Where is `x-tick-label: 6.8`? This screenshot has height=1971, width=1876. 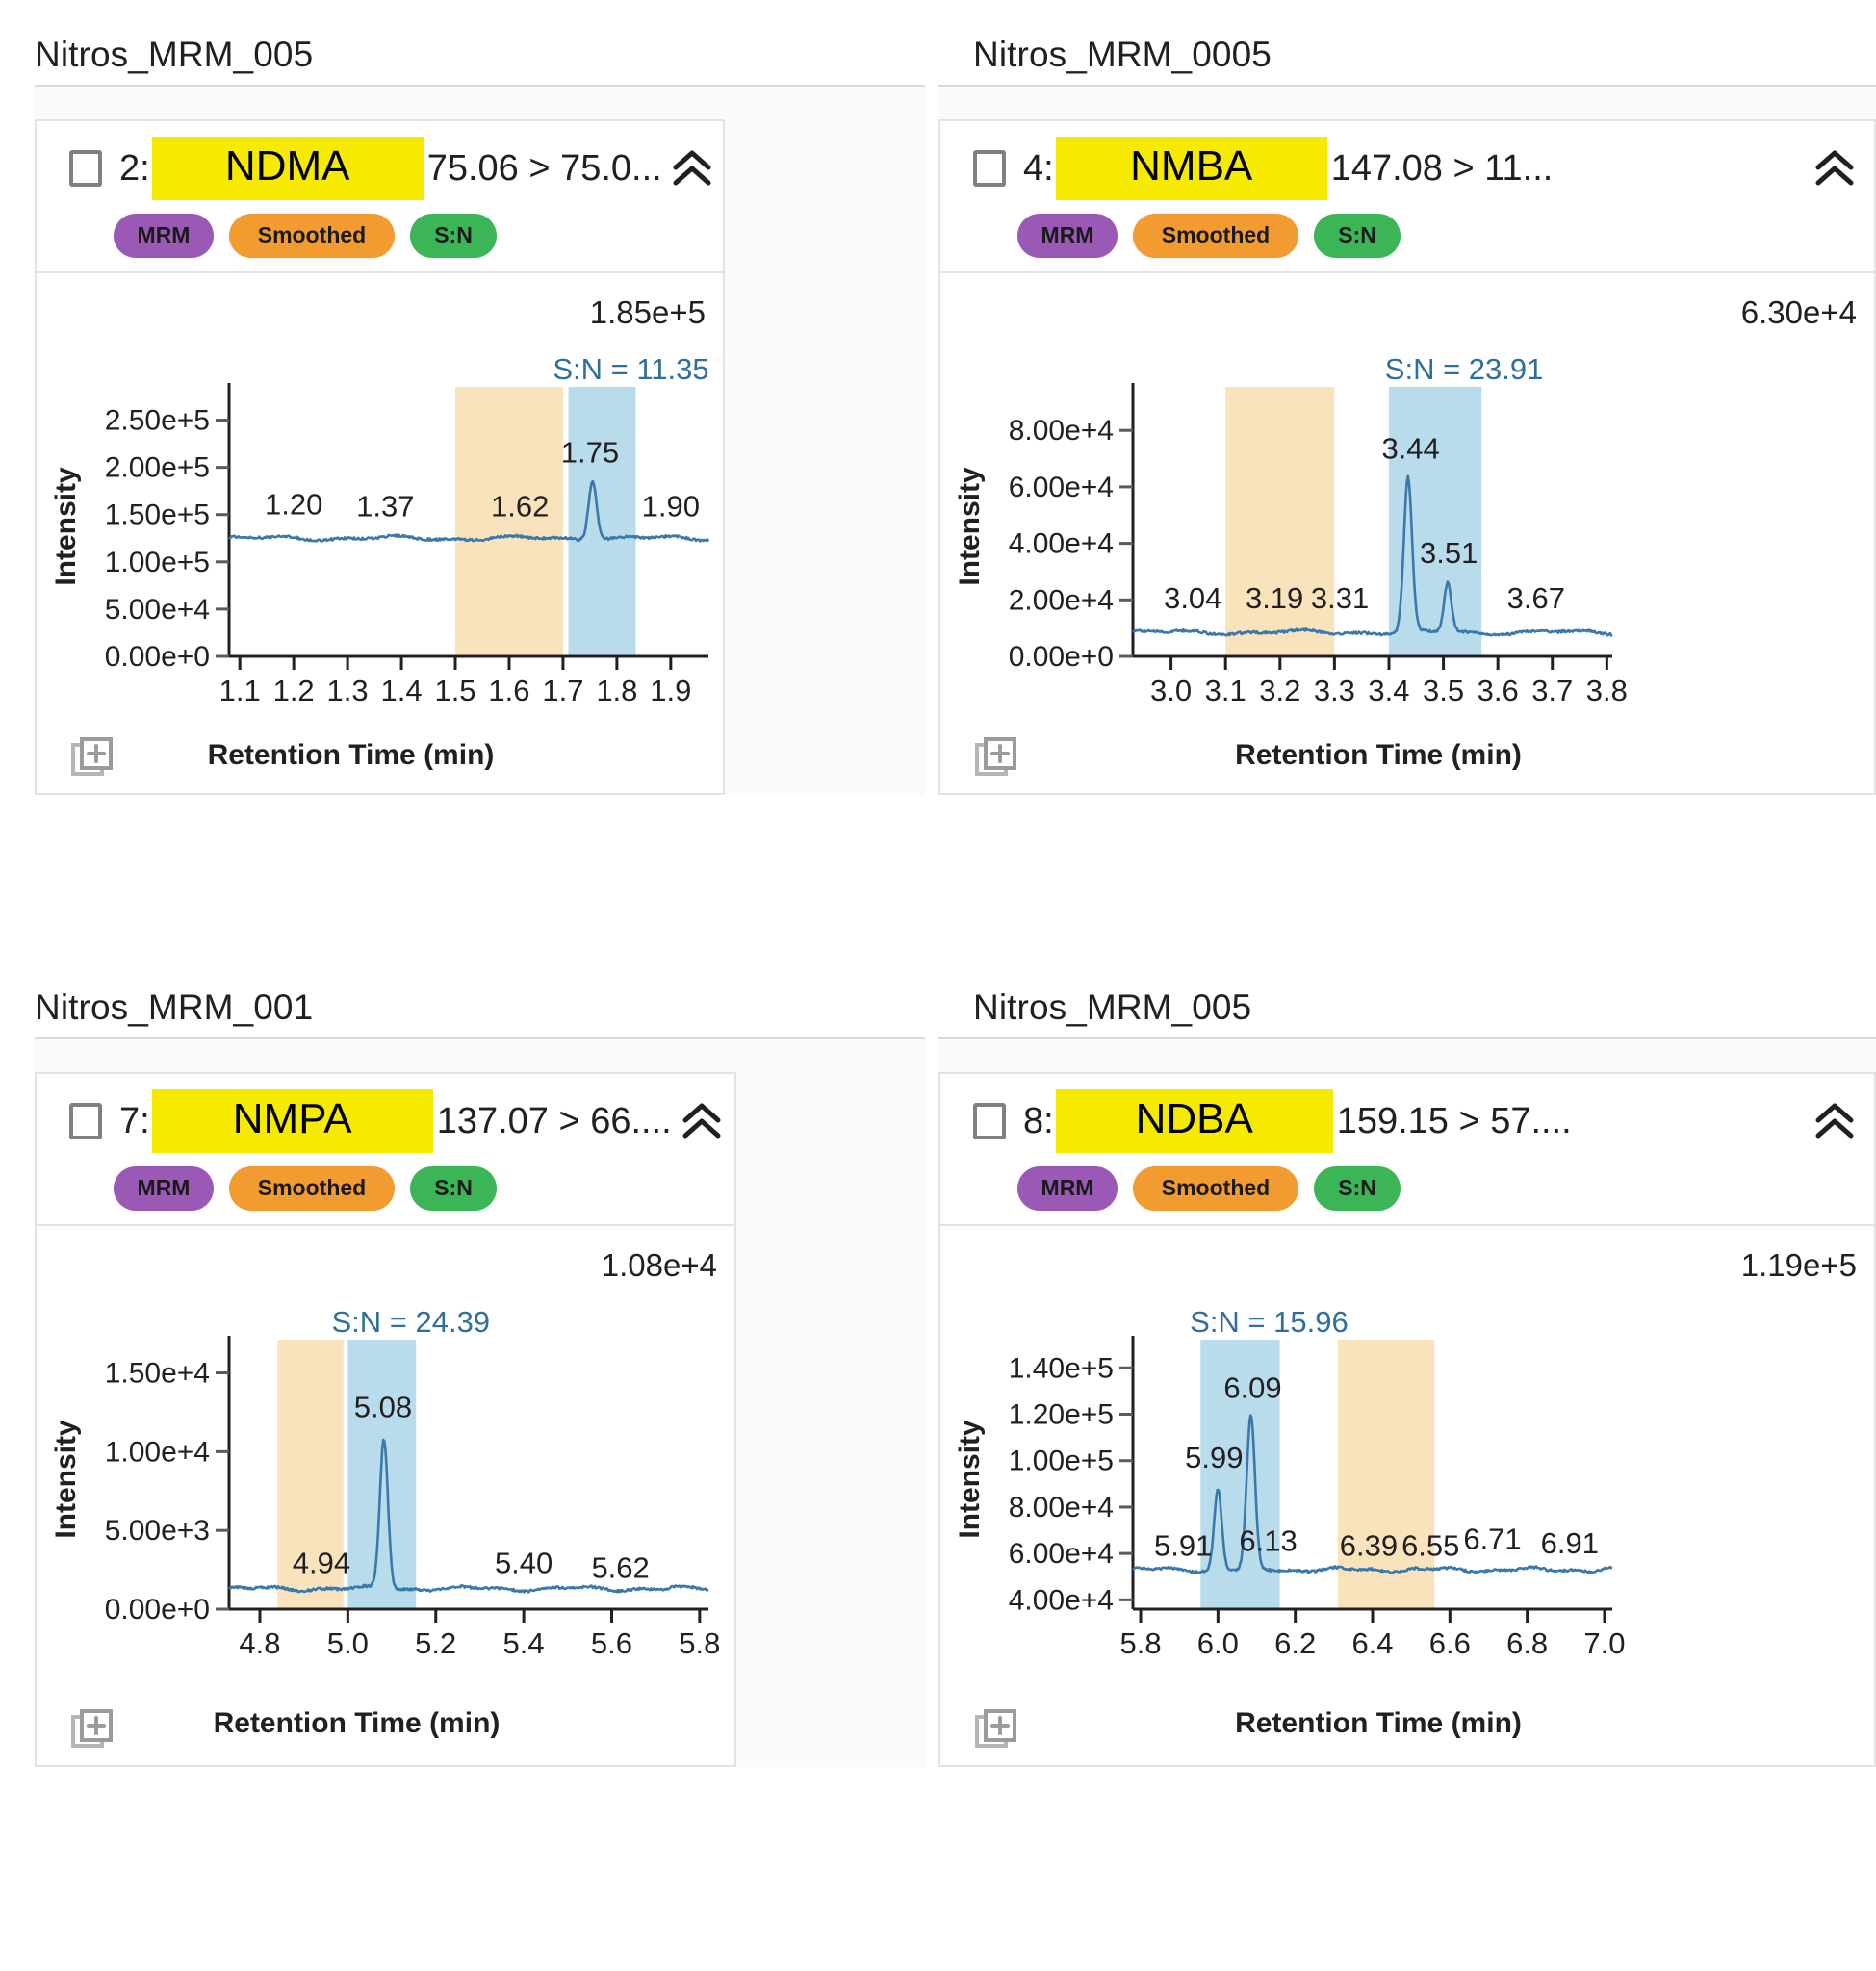
x-tick-label: 6.8 is located at coordinates (1527, 1643).